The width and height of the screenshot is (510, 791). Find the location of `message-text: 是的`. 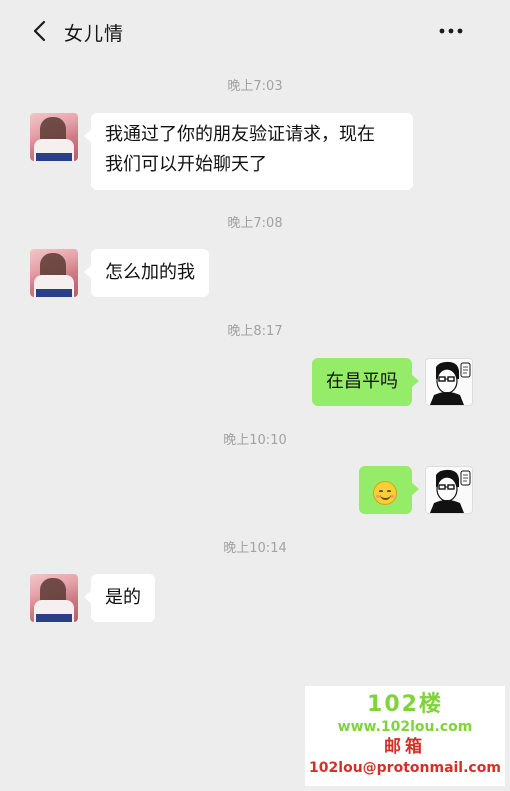

message-text: 是的 is located at coordinates (123, 597).